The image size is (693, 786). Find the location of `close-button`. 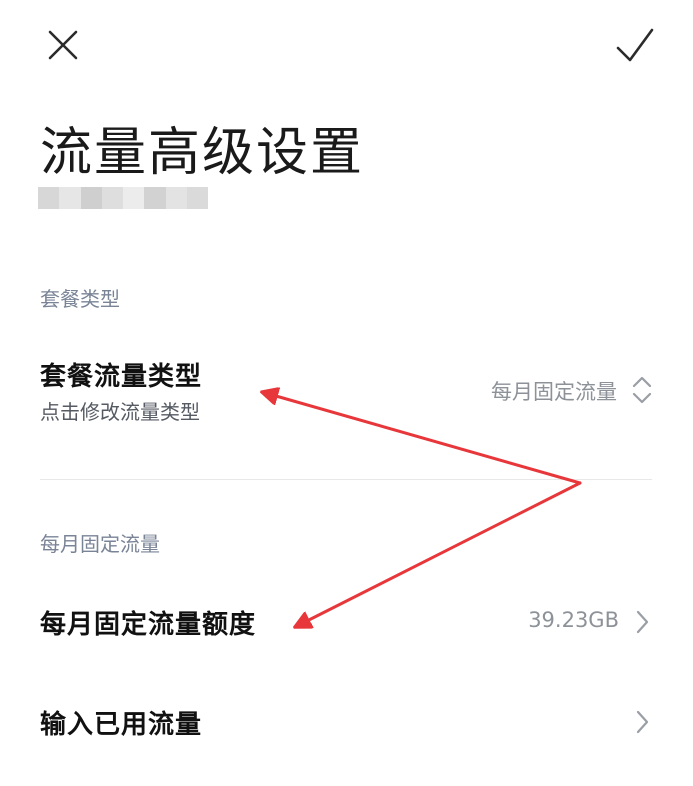

close-button is located at coordinates (62, 46).